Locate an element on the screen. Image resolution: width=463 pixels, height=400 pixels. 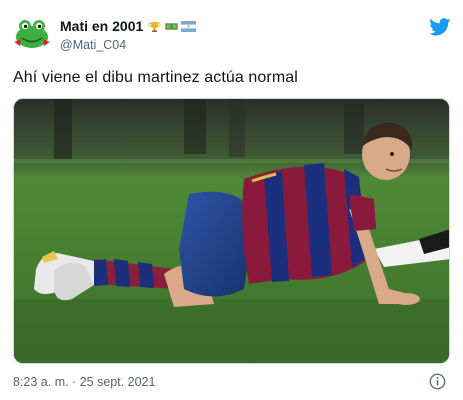
tweet-footer: 8:23 a. m. · 25 sept. 2021 is located at coordinates (231, 381).